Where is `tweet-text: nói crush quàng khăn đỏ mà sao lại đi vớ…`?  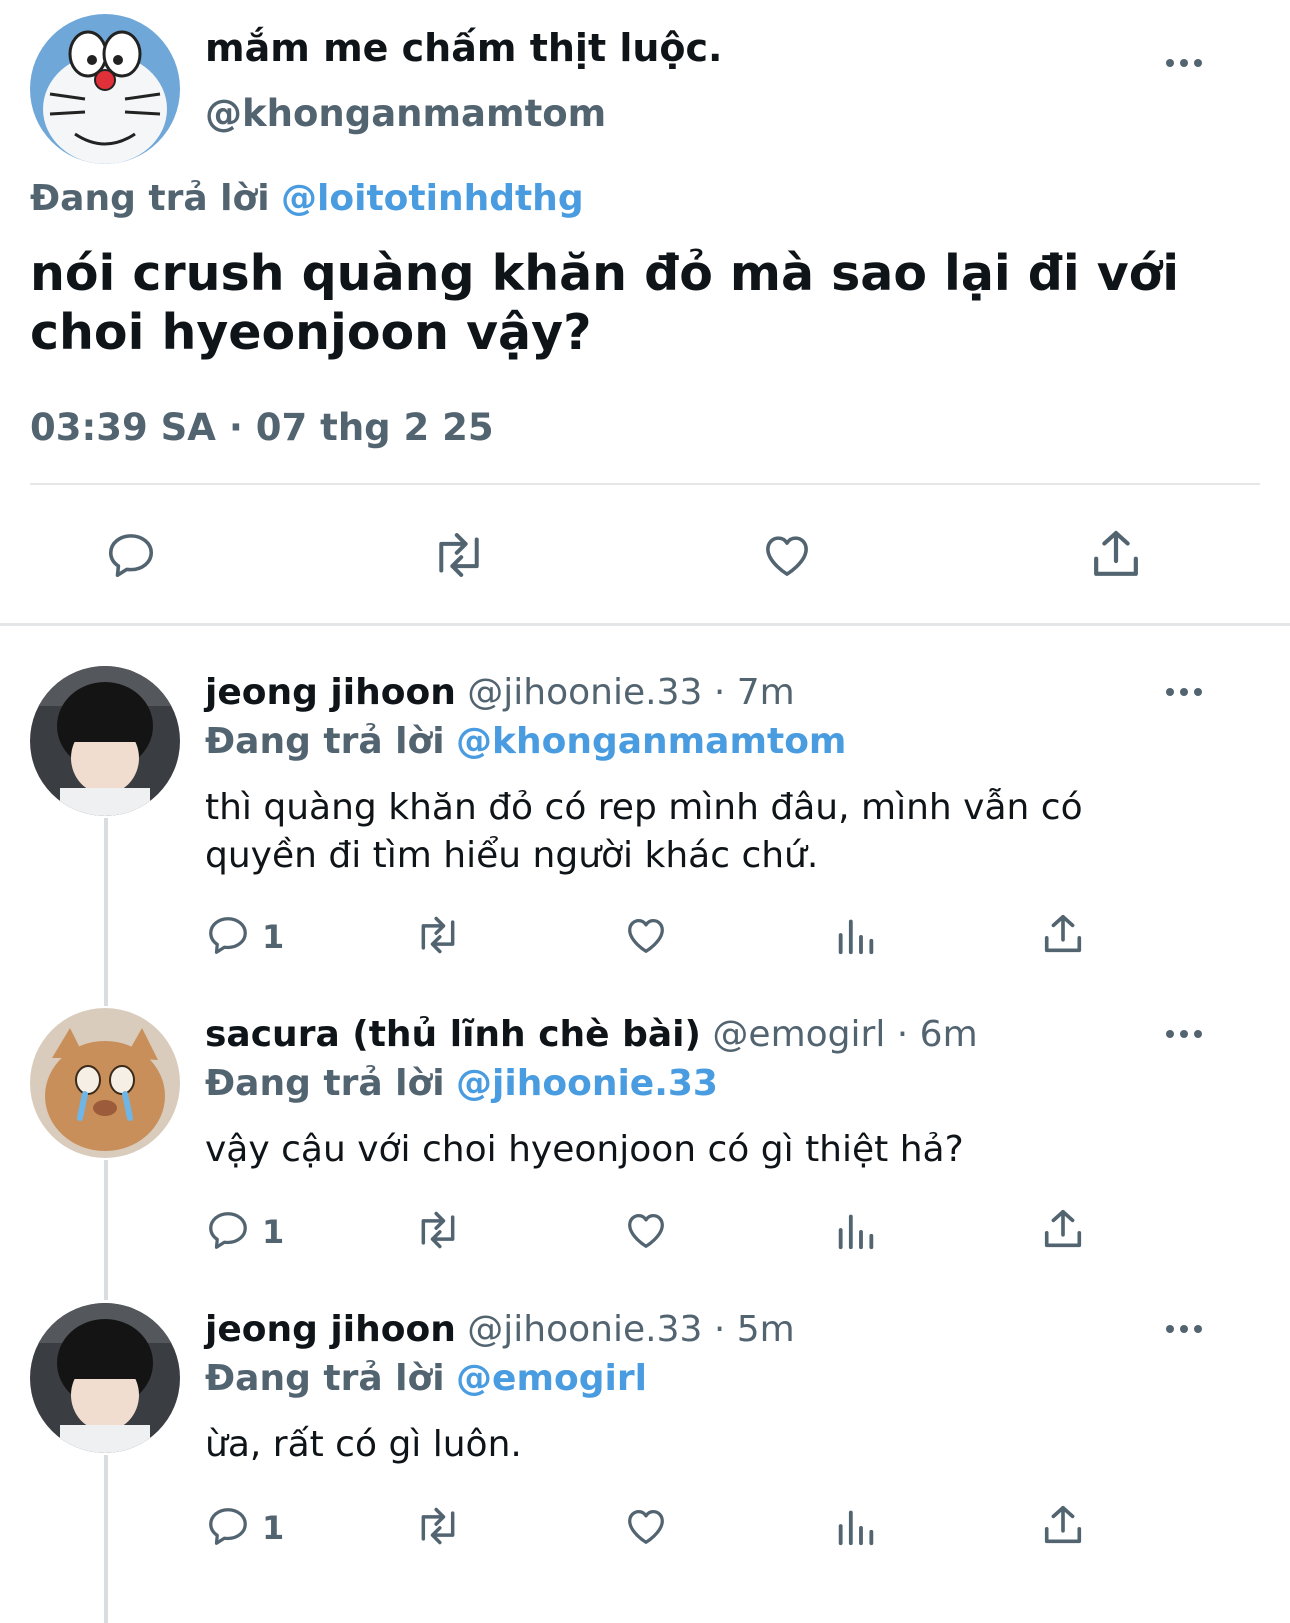
tweet-text: nói crush quàng khăn đỏ mà sao lại đi vớ… is located at coordinates (605, 303).